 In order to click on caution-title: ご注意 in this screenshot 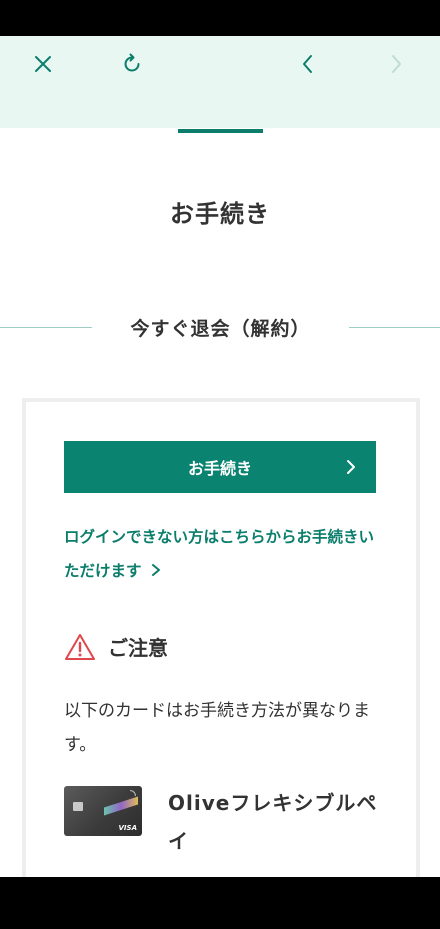, I will do `click(138, 648)`.